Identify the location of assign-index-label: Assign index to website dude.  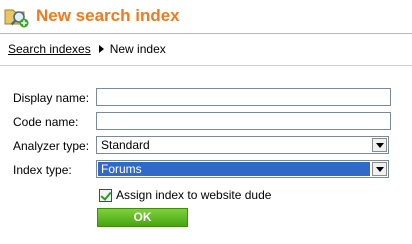
(193, 195).